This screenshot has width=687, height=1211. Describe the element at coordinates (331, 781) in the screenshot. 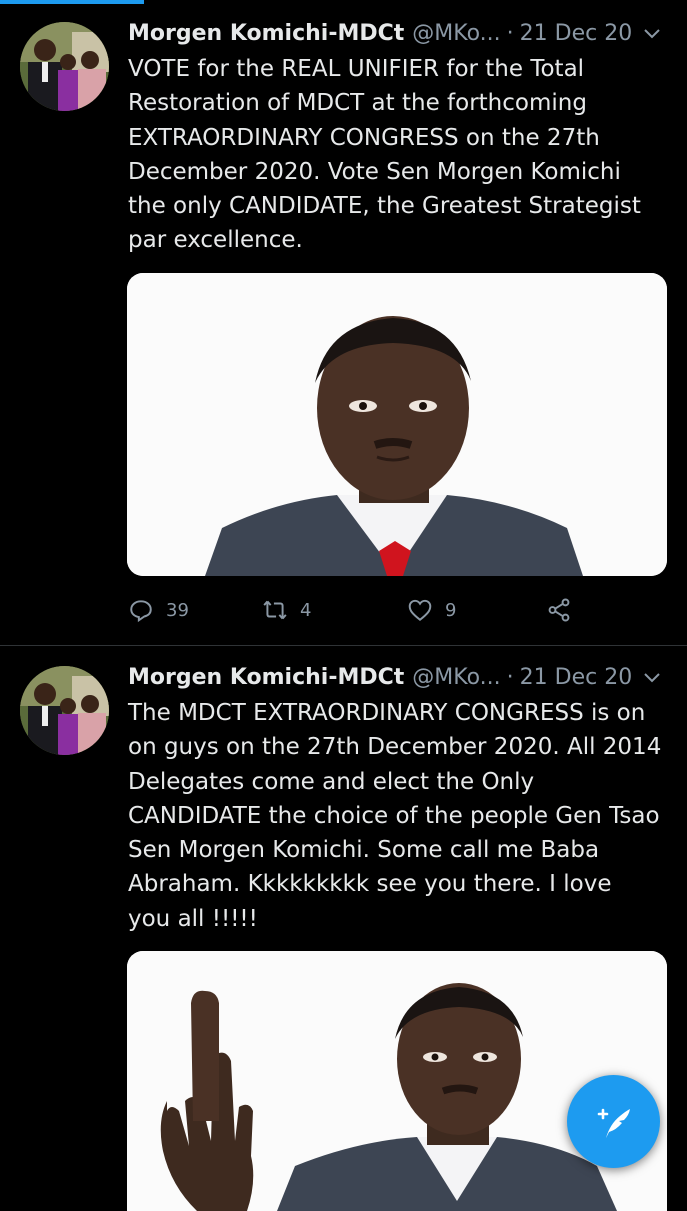

I see `tweet-text-line: Delegates come and elect the Only` at that location.